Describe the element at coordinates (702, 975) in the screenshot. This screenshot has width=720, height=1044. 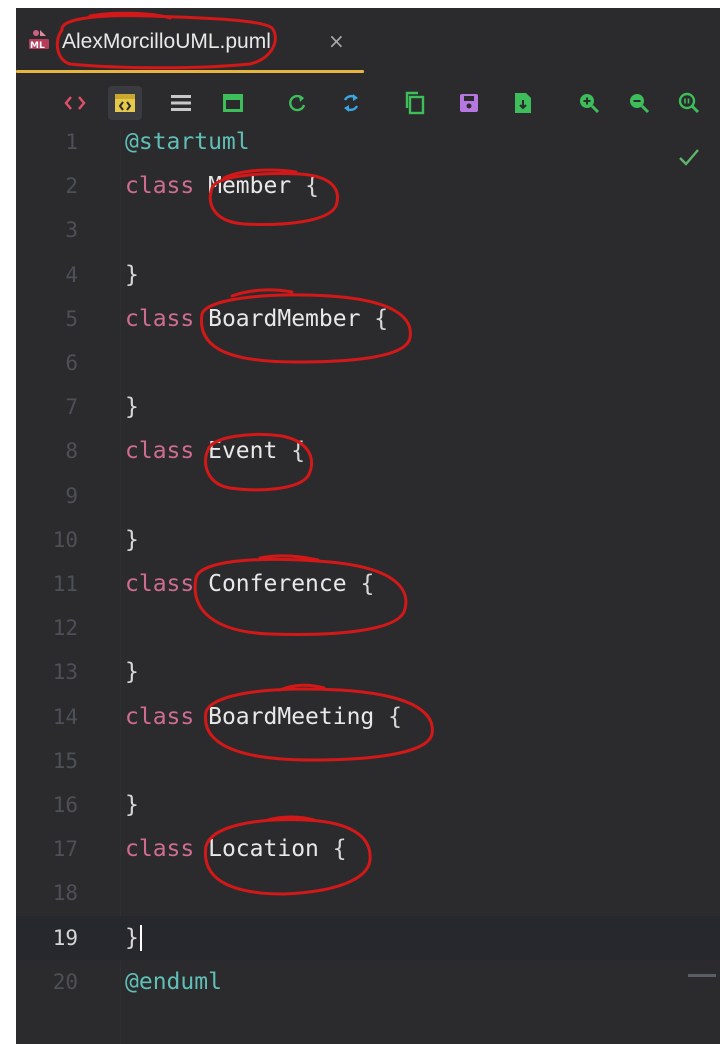
I see `scrollbar-marker` at that location.